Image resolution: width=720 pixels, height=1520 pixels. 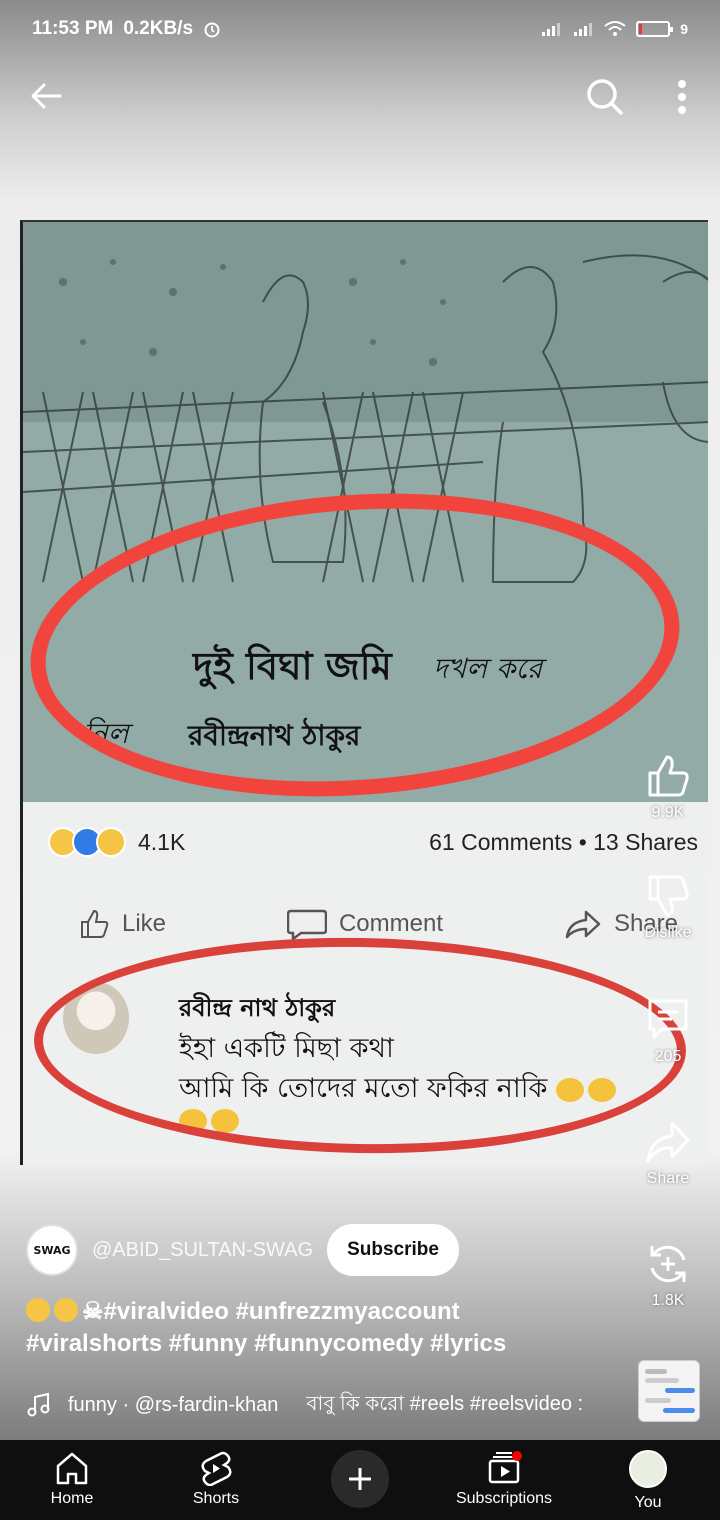 I want to click on remix-count: 1.8K, so click(x=668, y=1300).